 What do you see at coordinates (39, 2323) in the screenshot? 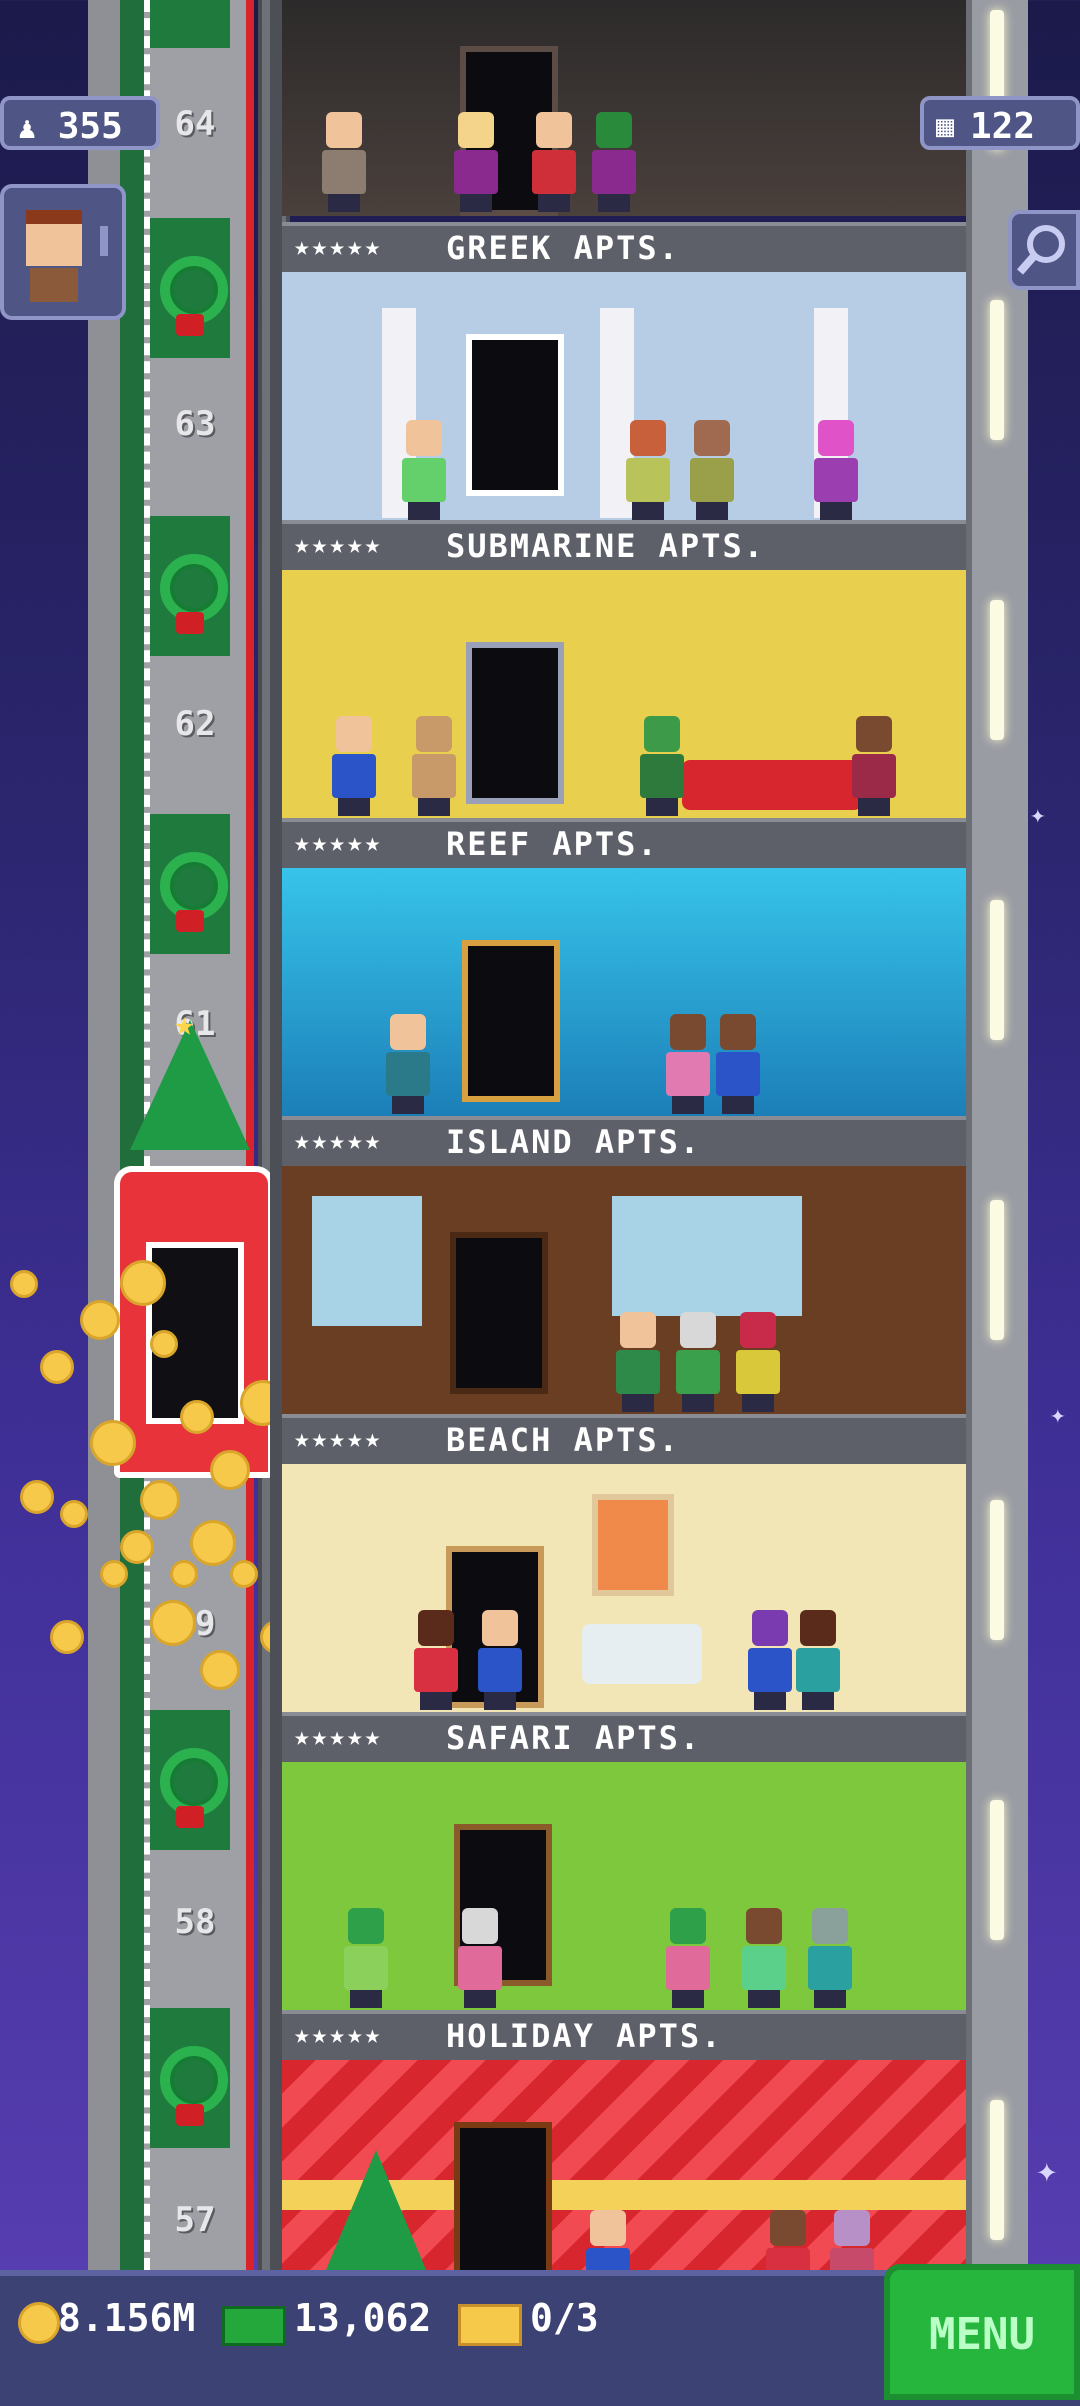
I see `coin-icon` at bounding box center [39, 2323].